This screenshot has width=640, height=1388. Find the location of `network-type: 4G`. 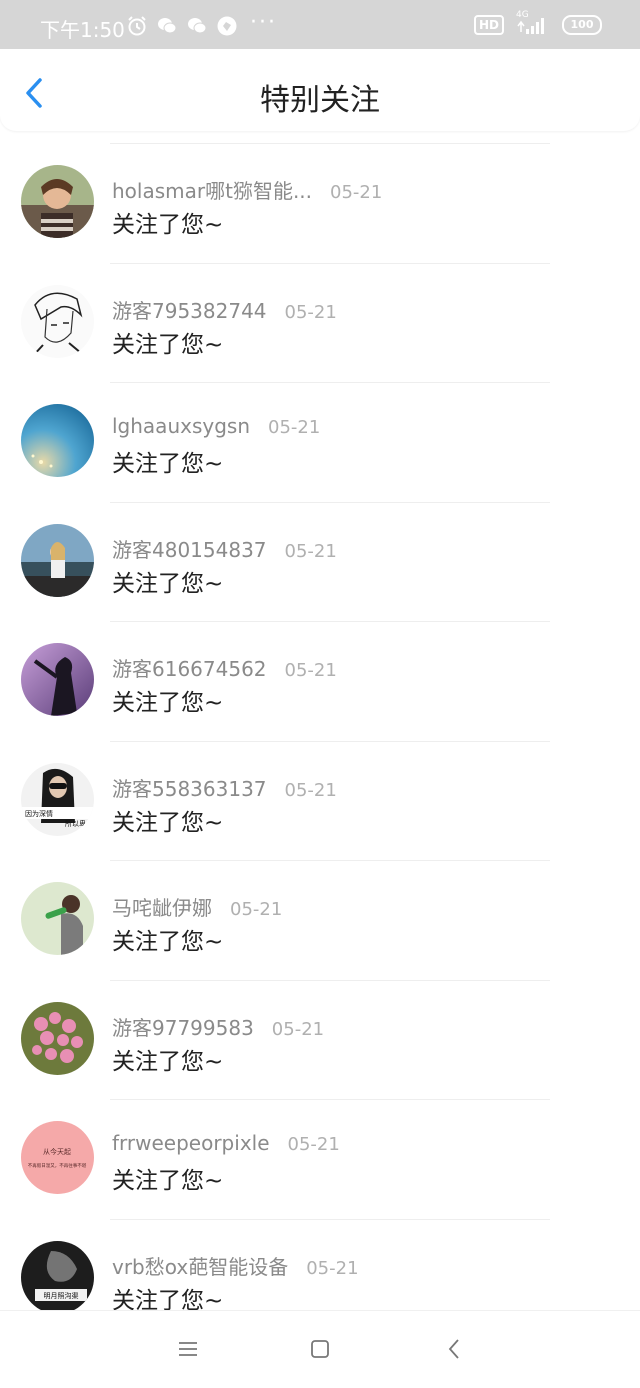

network-type: 4G is located at coordinates (522, 15).